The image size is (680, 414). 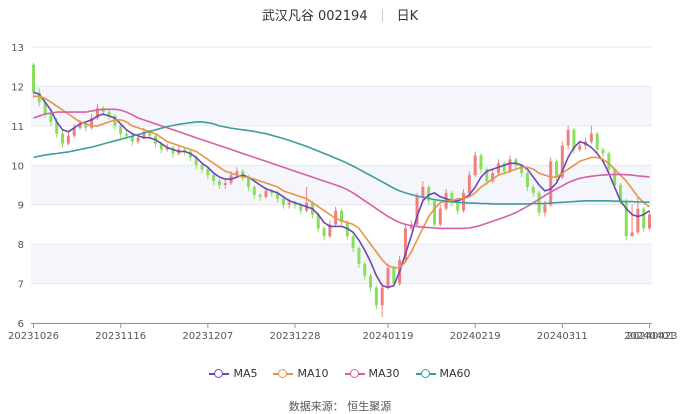 What do you see at coordinates (17, 166) in the screenshot?
I see `y-tick-label: 10` at bounding box center [17, 166].